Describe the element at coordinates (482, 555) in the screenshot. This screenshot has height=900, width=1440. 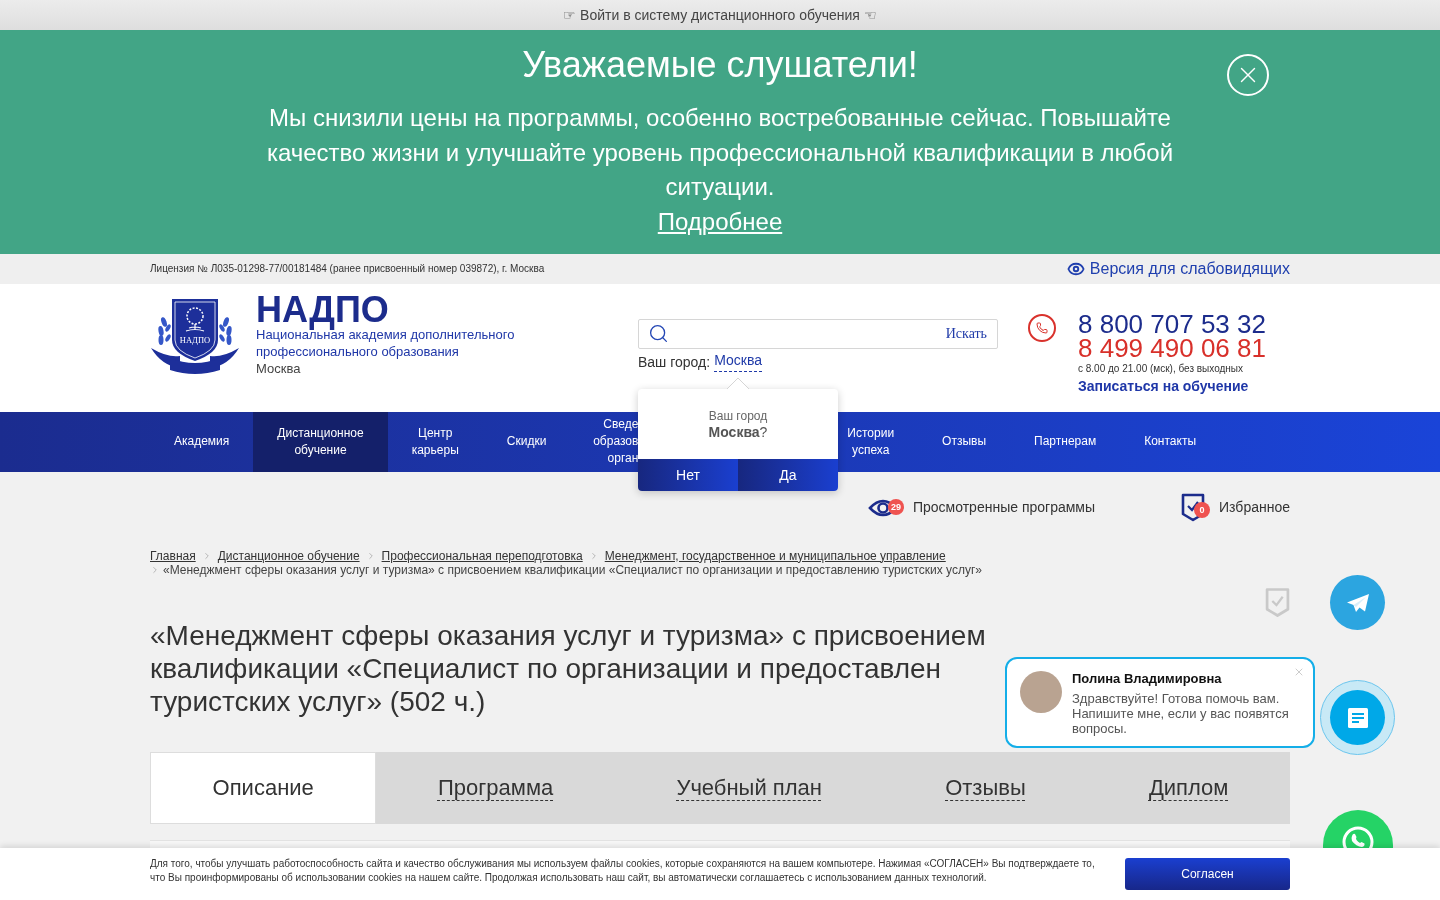
I see `breadcrumb-link: Профессиональная переподготовка` at that location.